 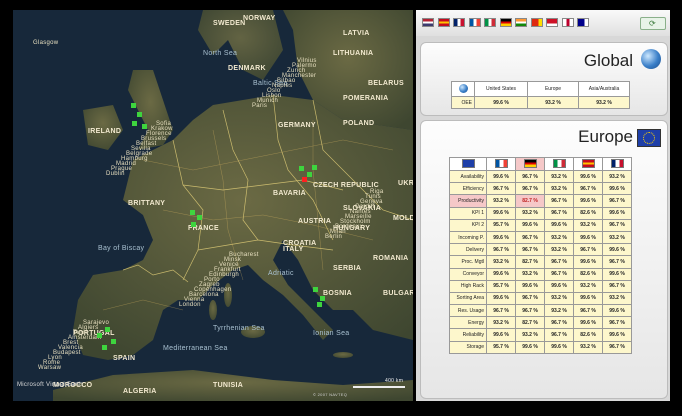 What do you see at coordinates (474, 22) in the screenshot?
I see `flag-fr-button` at bounding box center [474, 22].